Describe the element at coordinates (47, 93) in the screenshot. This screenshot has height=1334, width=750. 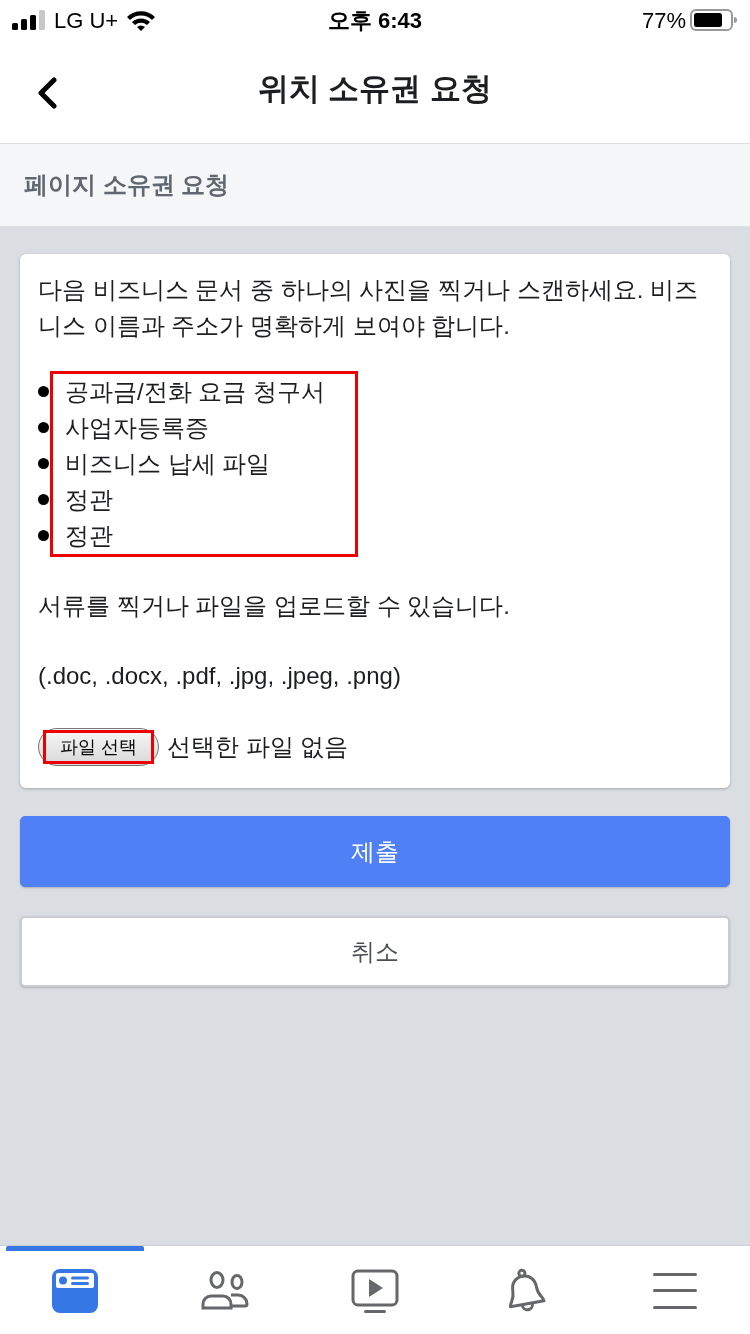
I see `back-chevron-icon` at that location.